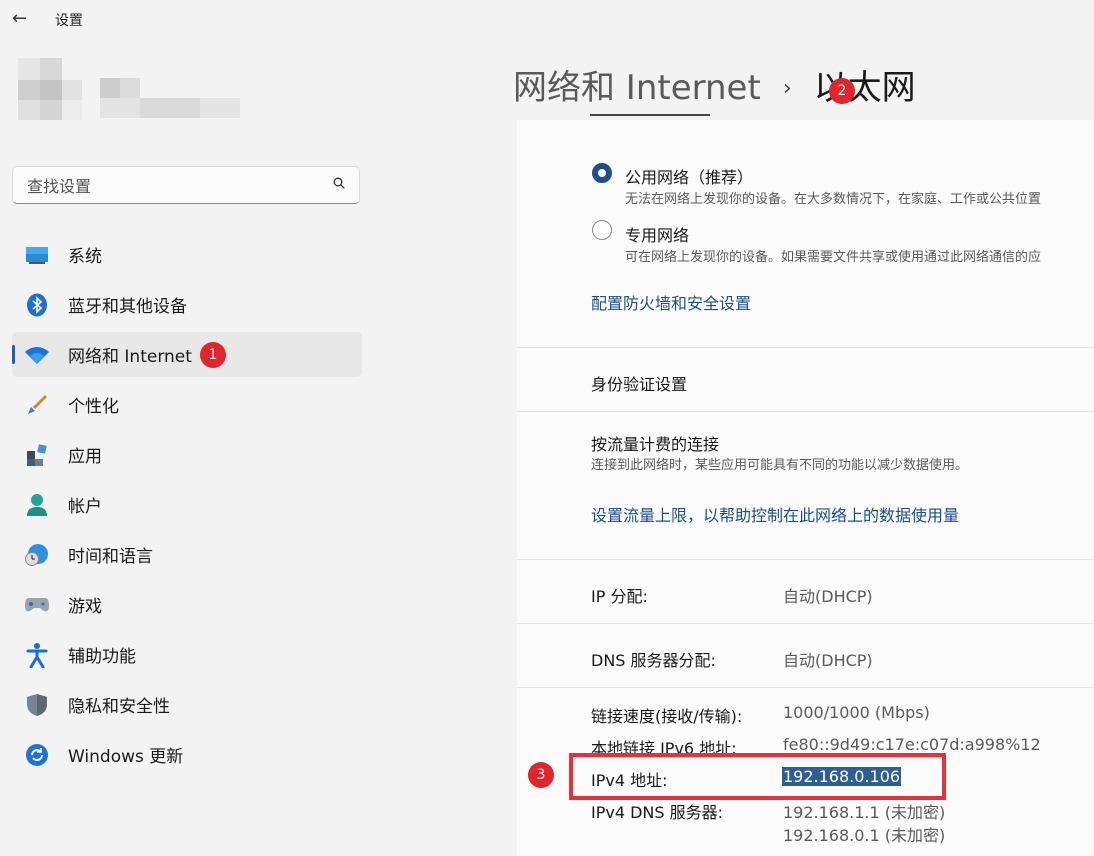 This screenshot has height=856, width=1094. I want to click on search-icon, so click(339, 183).